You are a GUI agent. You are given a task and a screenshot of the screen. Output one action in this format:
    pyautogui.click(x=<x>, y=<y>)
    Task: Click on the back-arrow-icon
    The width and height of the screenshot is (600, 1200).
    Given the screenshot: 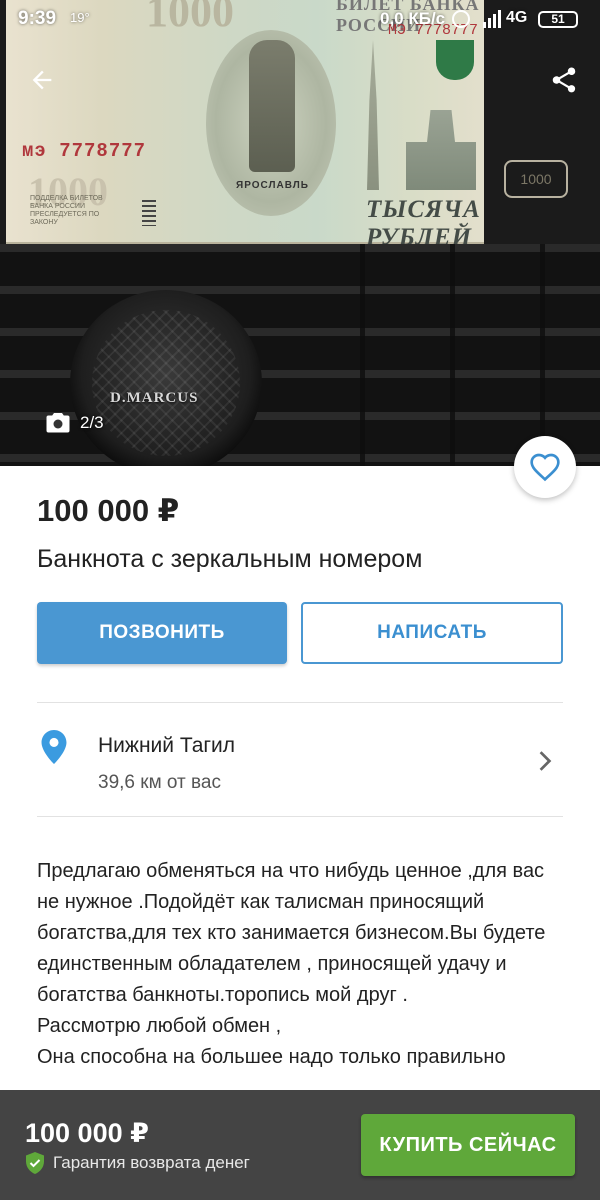 What is the action you would take?
    pyautogui.click(x=42, y=80)
    